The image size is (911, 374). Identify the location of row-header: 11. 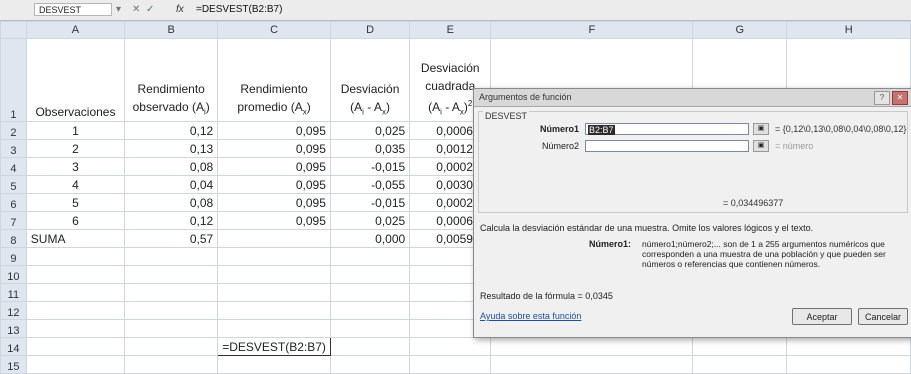
(13, 292).